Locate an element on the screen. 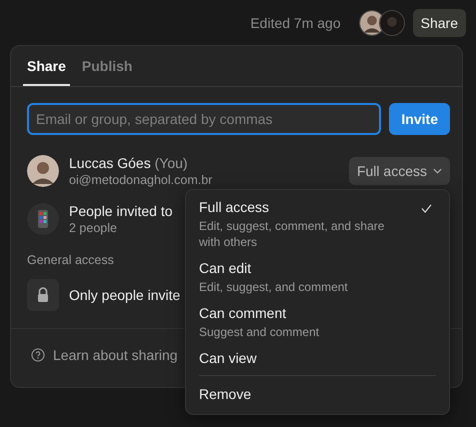 Image resolution: width=476 pixels, height=427 pixels. section-label: General access is located at coordinates (71, 260).